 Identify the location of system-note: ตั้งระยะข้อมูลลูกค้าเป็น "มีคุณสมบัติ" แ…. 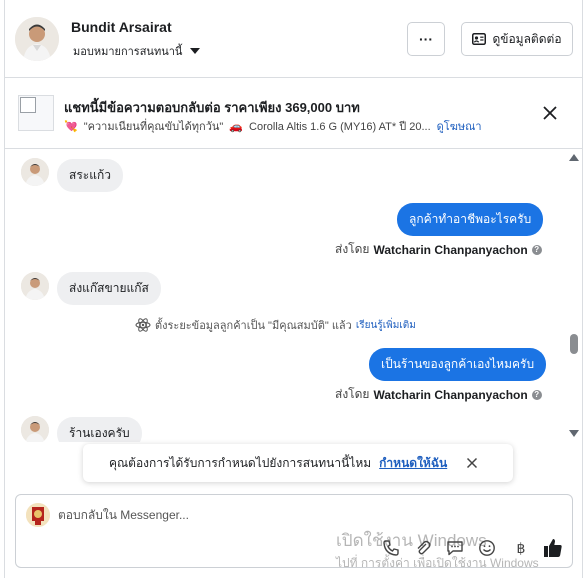
(275, 325).